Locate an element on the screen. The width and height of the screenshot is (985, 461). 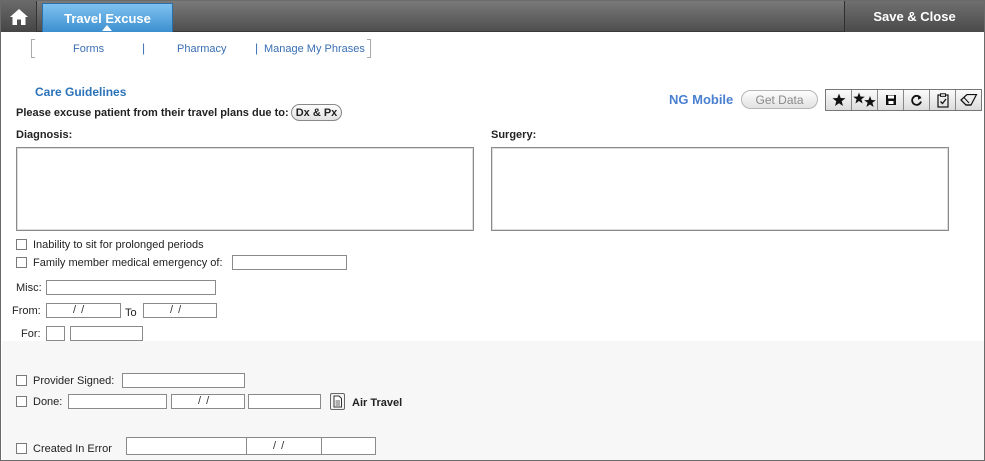
inability-checkbox is located at coordinates (21, 244).